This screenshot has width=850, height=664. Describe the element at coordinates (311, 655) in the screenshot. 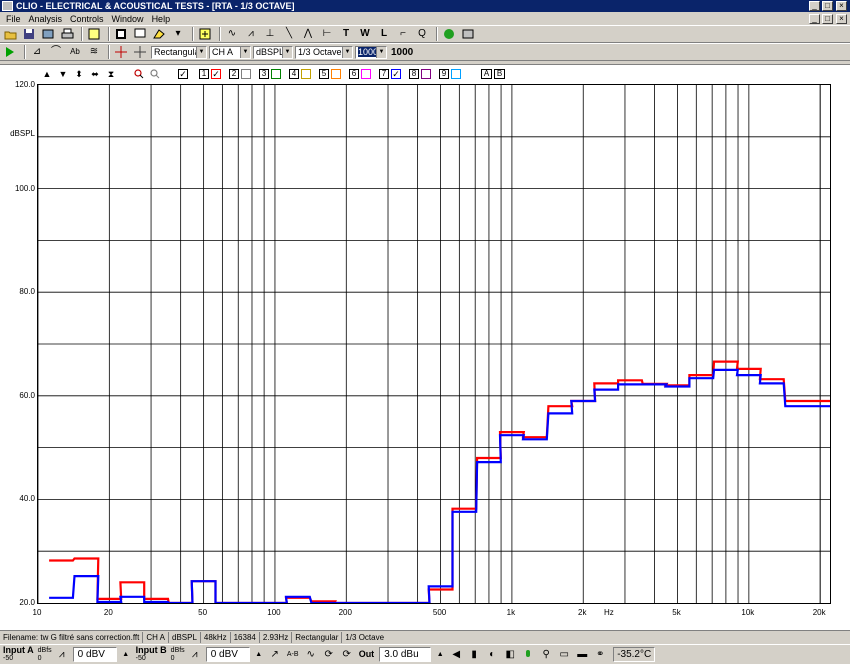

I see `loop-icon: ∿` at that location.